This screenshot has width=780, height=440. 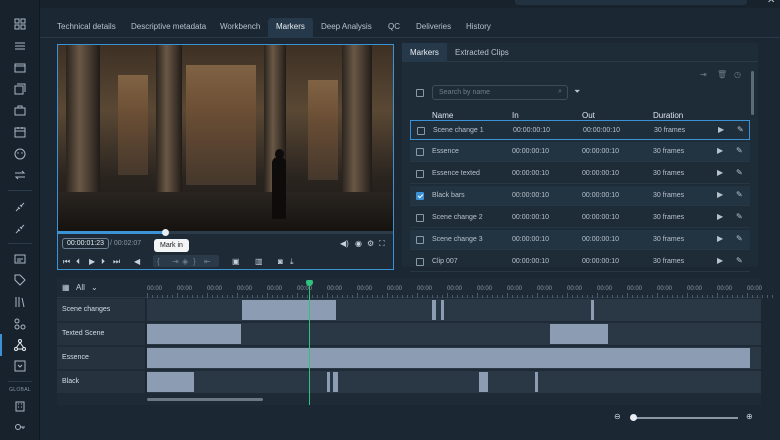 What do you see at coordinates (424, 52) in the screenshot?
I see `tab-markers-list: Markers` at bounding box center [424, 52].